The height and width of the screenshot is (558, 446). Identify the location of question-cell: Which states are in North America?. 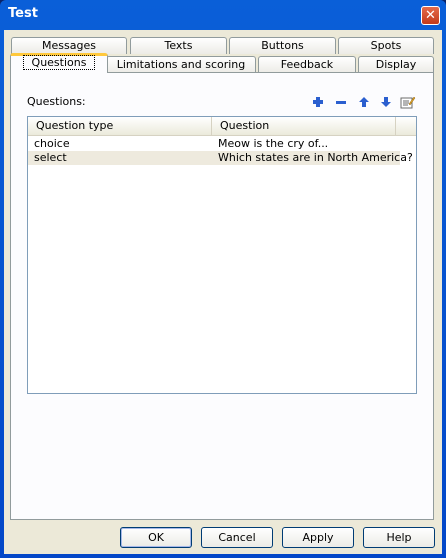
(315, 157).